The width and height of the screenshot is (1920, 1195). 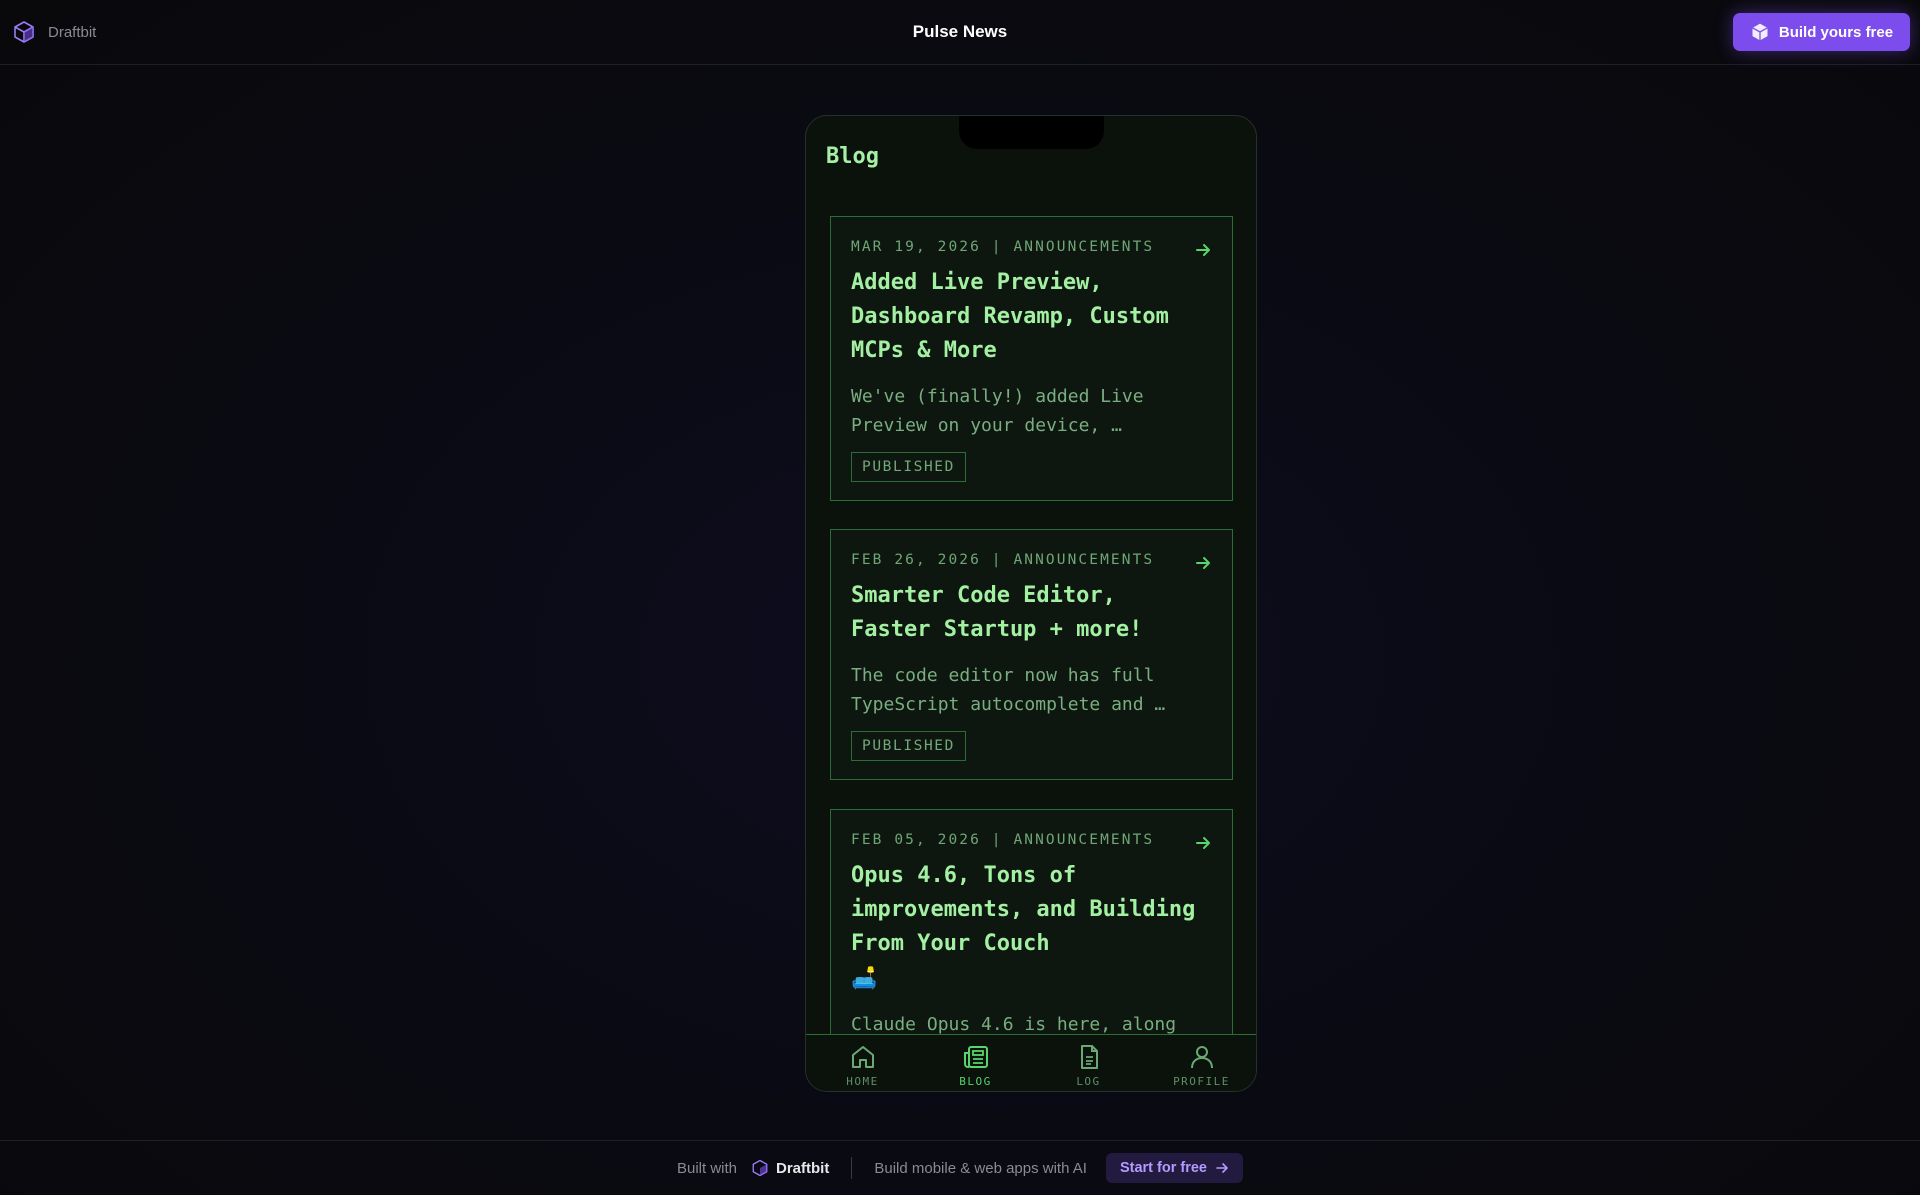 I want to click on document-icon, so click(x=1089, y=1057).